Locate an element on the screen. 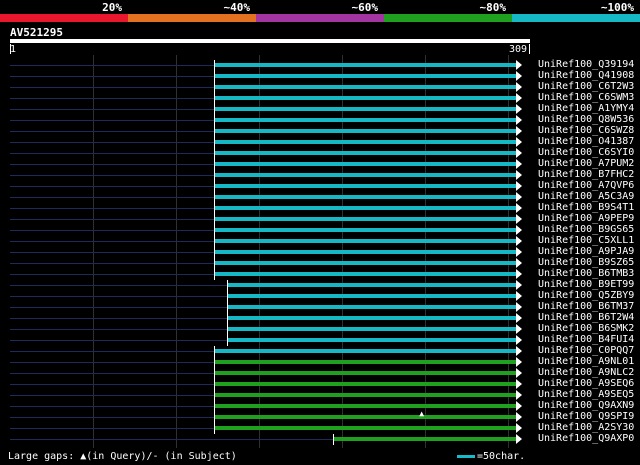 This screenshot has width=640, height=465. hit-name-link: UniRef100_C6SYI0 is located at coordinates (586, 152).